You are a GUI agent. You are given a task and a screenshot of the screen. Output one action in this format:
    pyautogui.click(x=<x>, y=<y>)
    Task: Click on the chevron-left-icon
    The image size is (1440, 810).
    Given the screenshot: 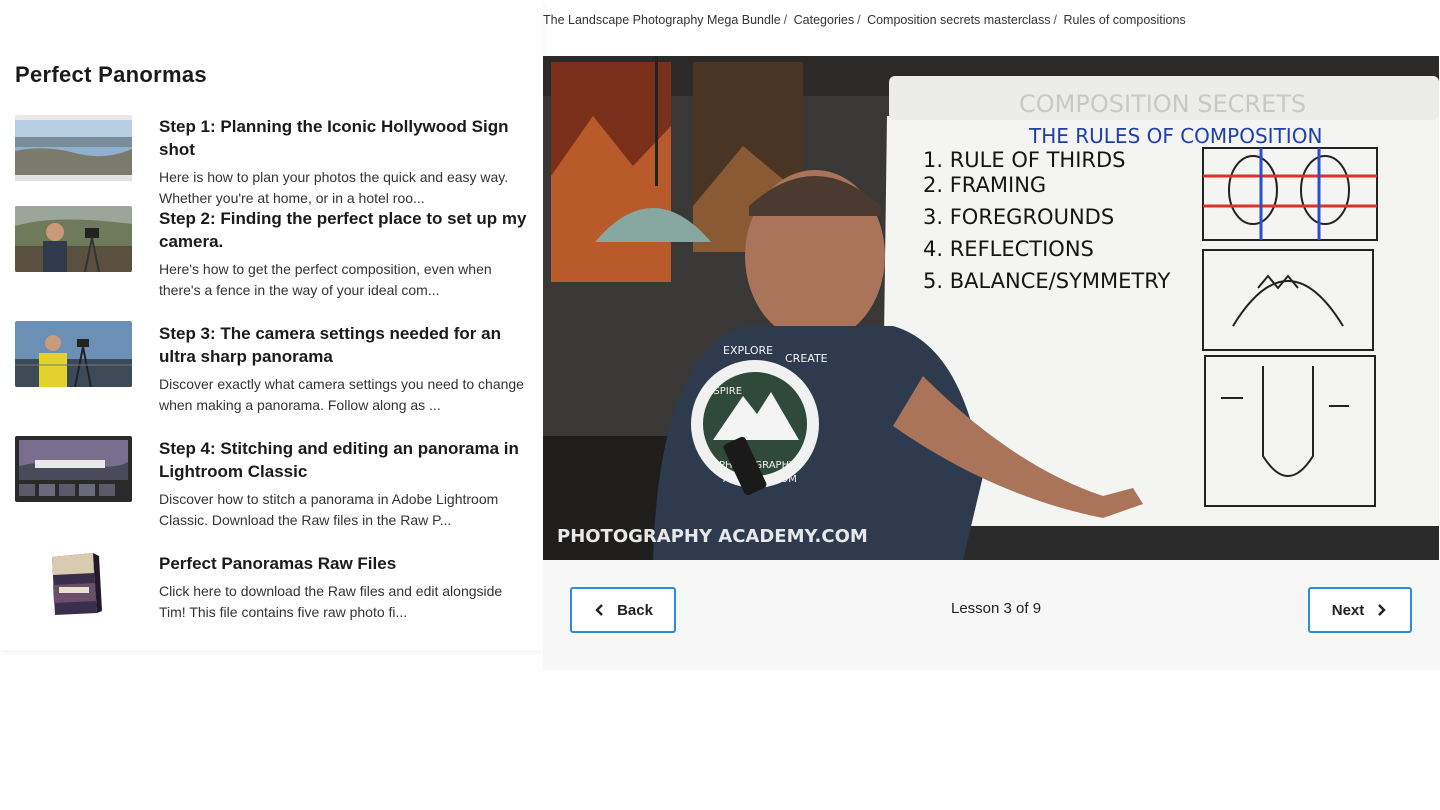 What is the action you would take?
    pyautogui.click(x=599, y=610)
    